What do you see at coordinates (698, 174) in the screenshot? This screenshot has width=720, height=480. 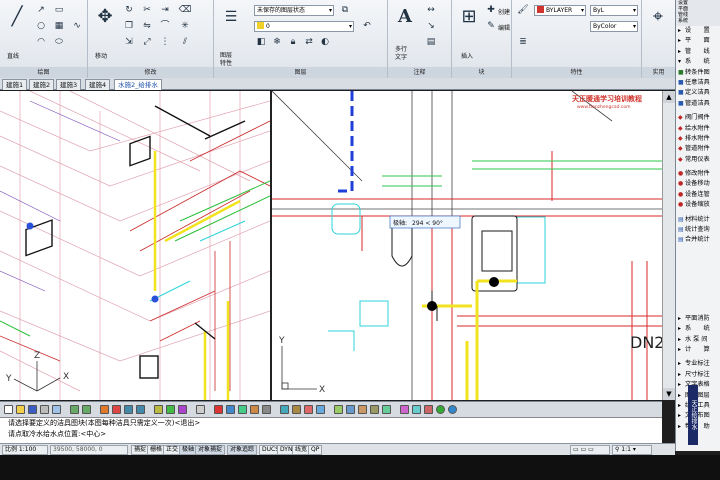 I see `sidebar-item-modify-fittings: ● 修改附件` at bounding box center [698, 174].